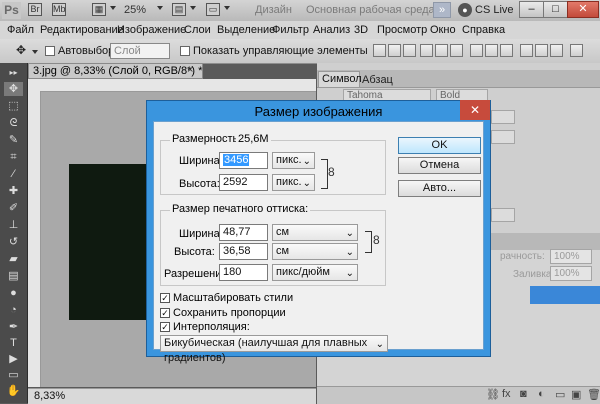  I want to click on fill-field: 100%, so click(571, 273).